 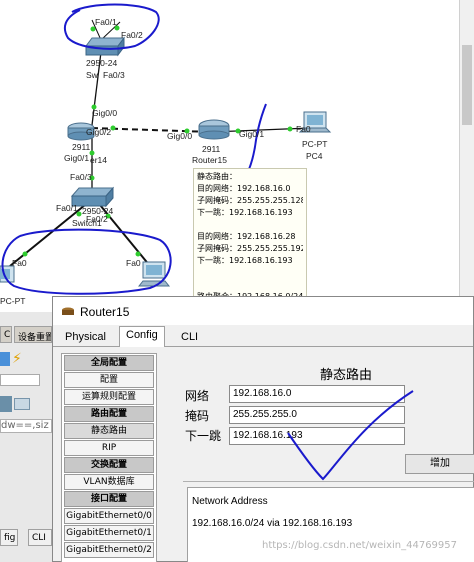 I want to click on device-label: 2950-24, so click(x=102, y=63).